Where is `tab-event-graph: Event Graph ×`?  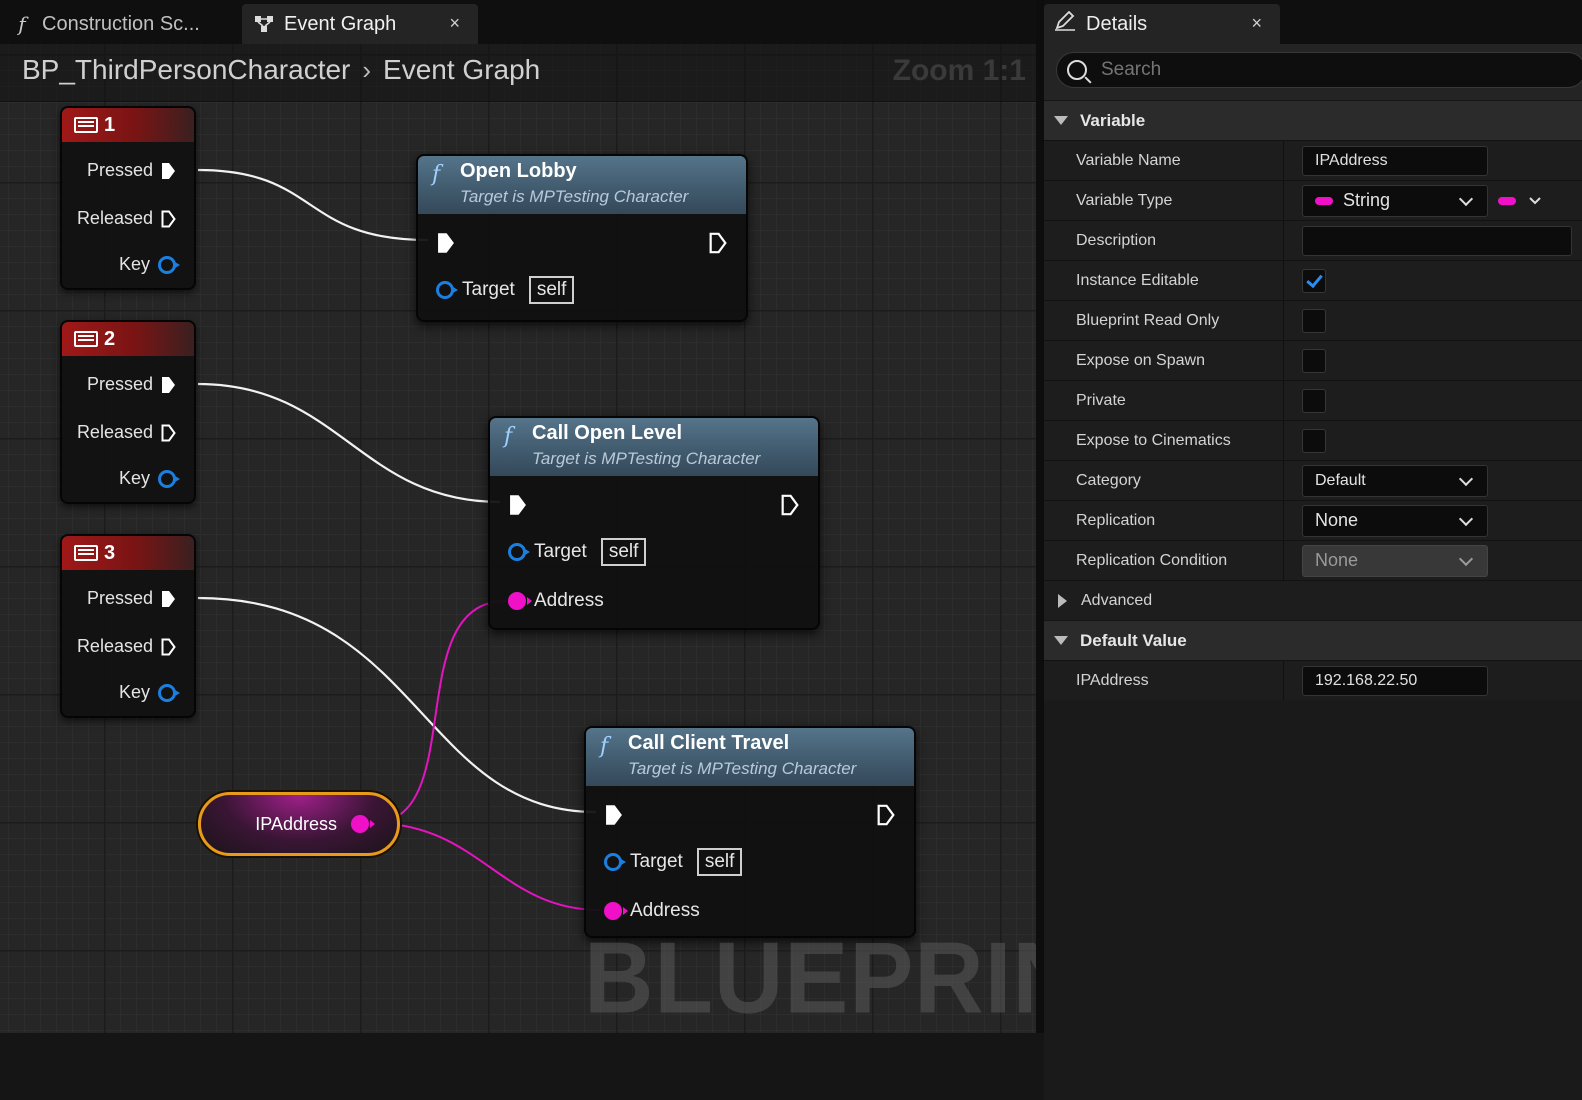 tab-event-graph: Event Graph × is located at coordinates (360, 24).